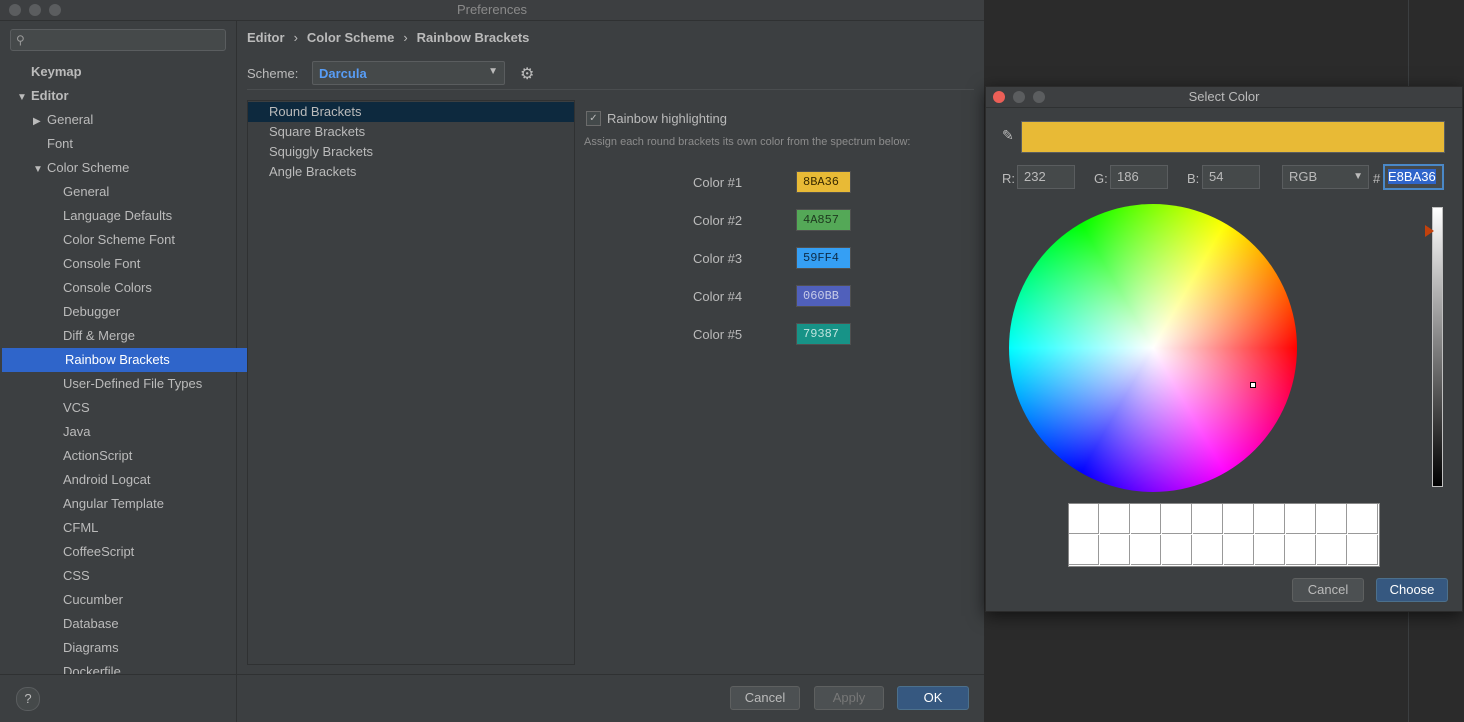  Describe the element at coordinates (117, 359) in the screenshot. I see `sidebar-item-label: Rainbow Brackets` at that location.